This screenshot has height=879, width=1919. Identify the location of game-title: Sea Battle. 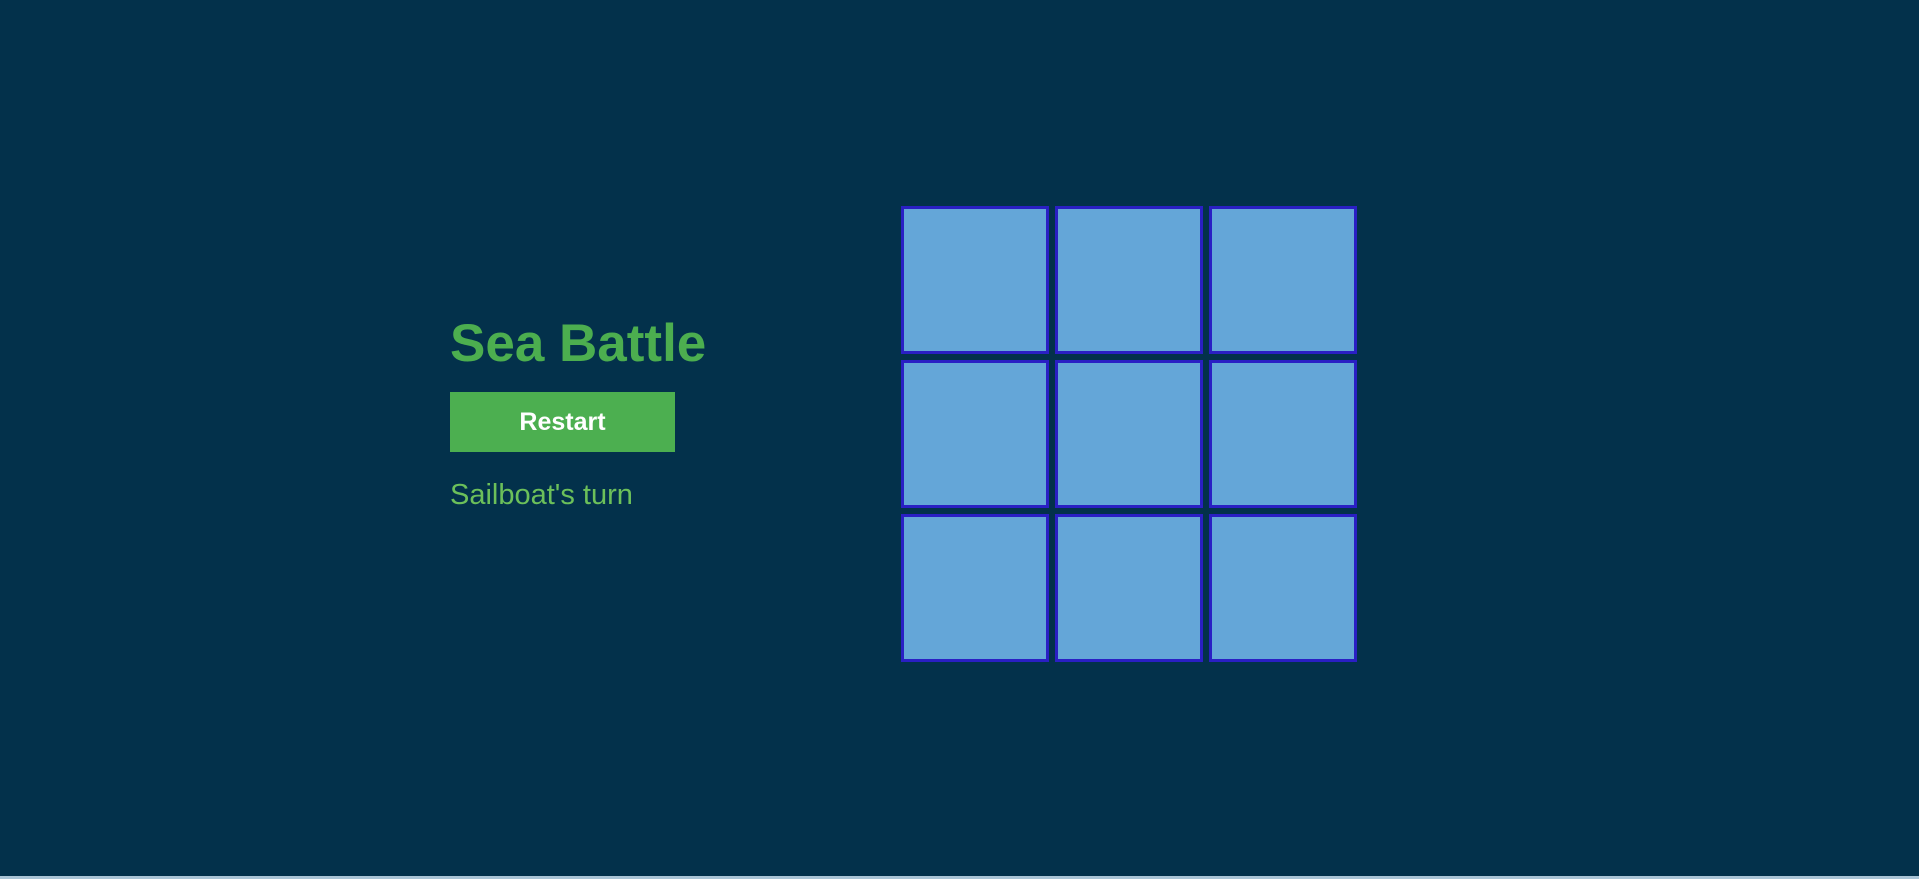
(578, 343).